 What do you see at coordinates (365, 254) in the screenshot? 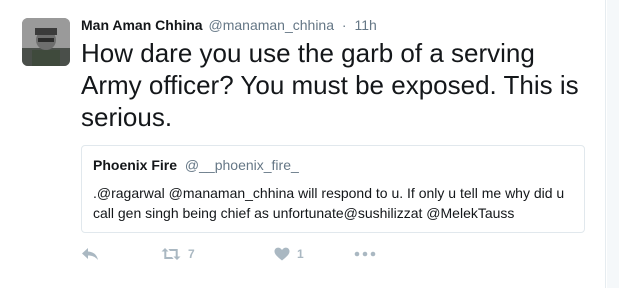
I see `more-icon` at bounding box center [365, 254].